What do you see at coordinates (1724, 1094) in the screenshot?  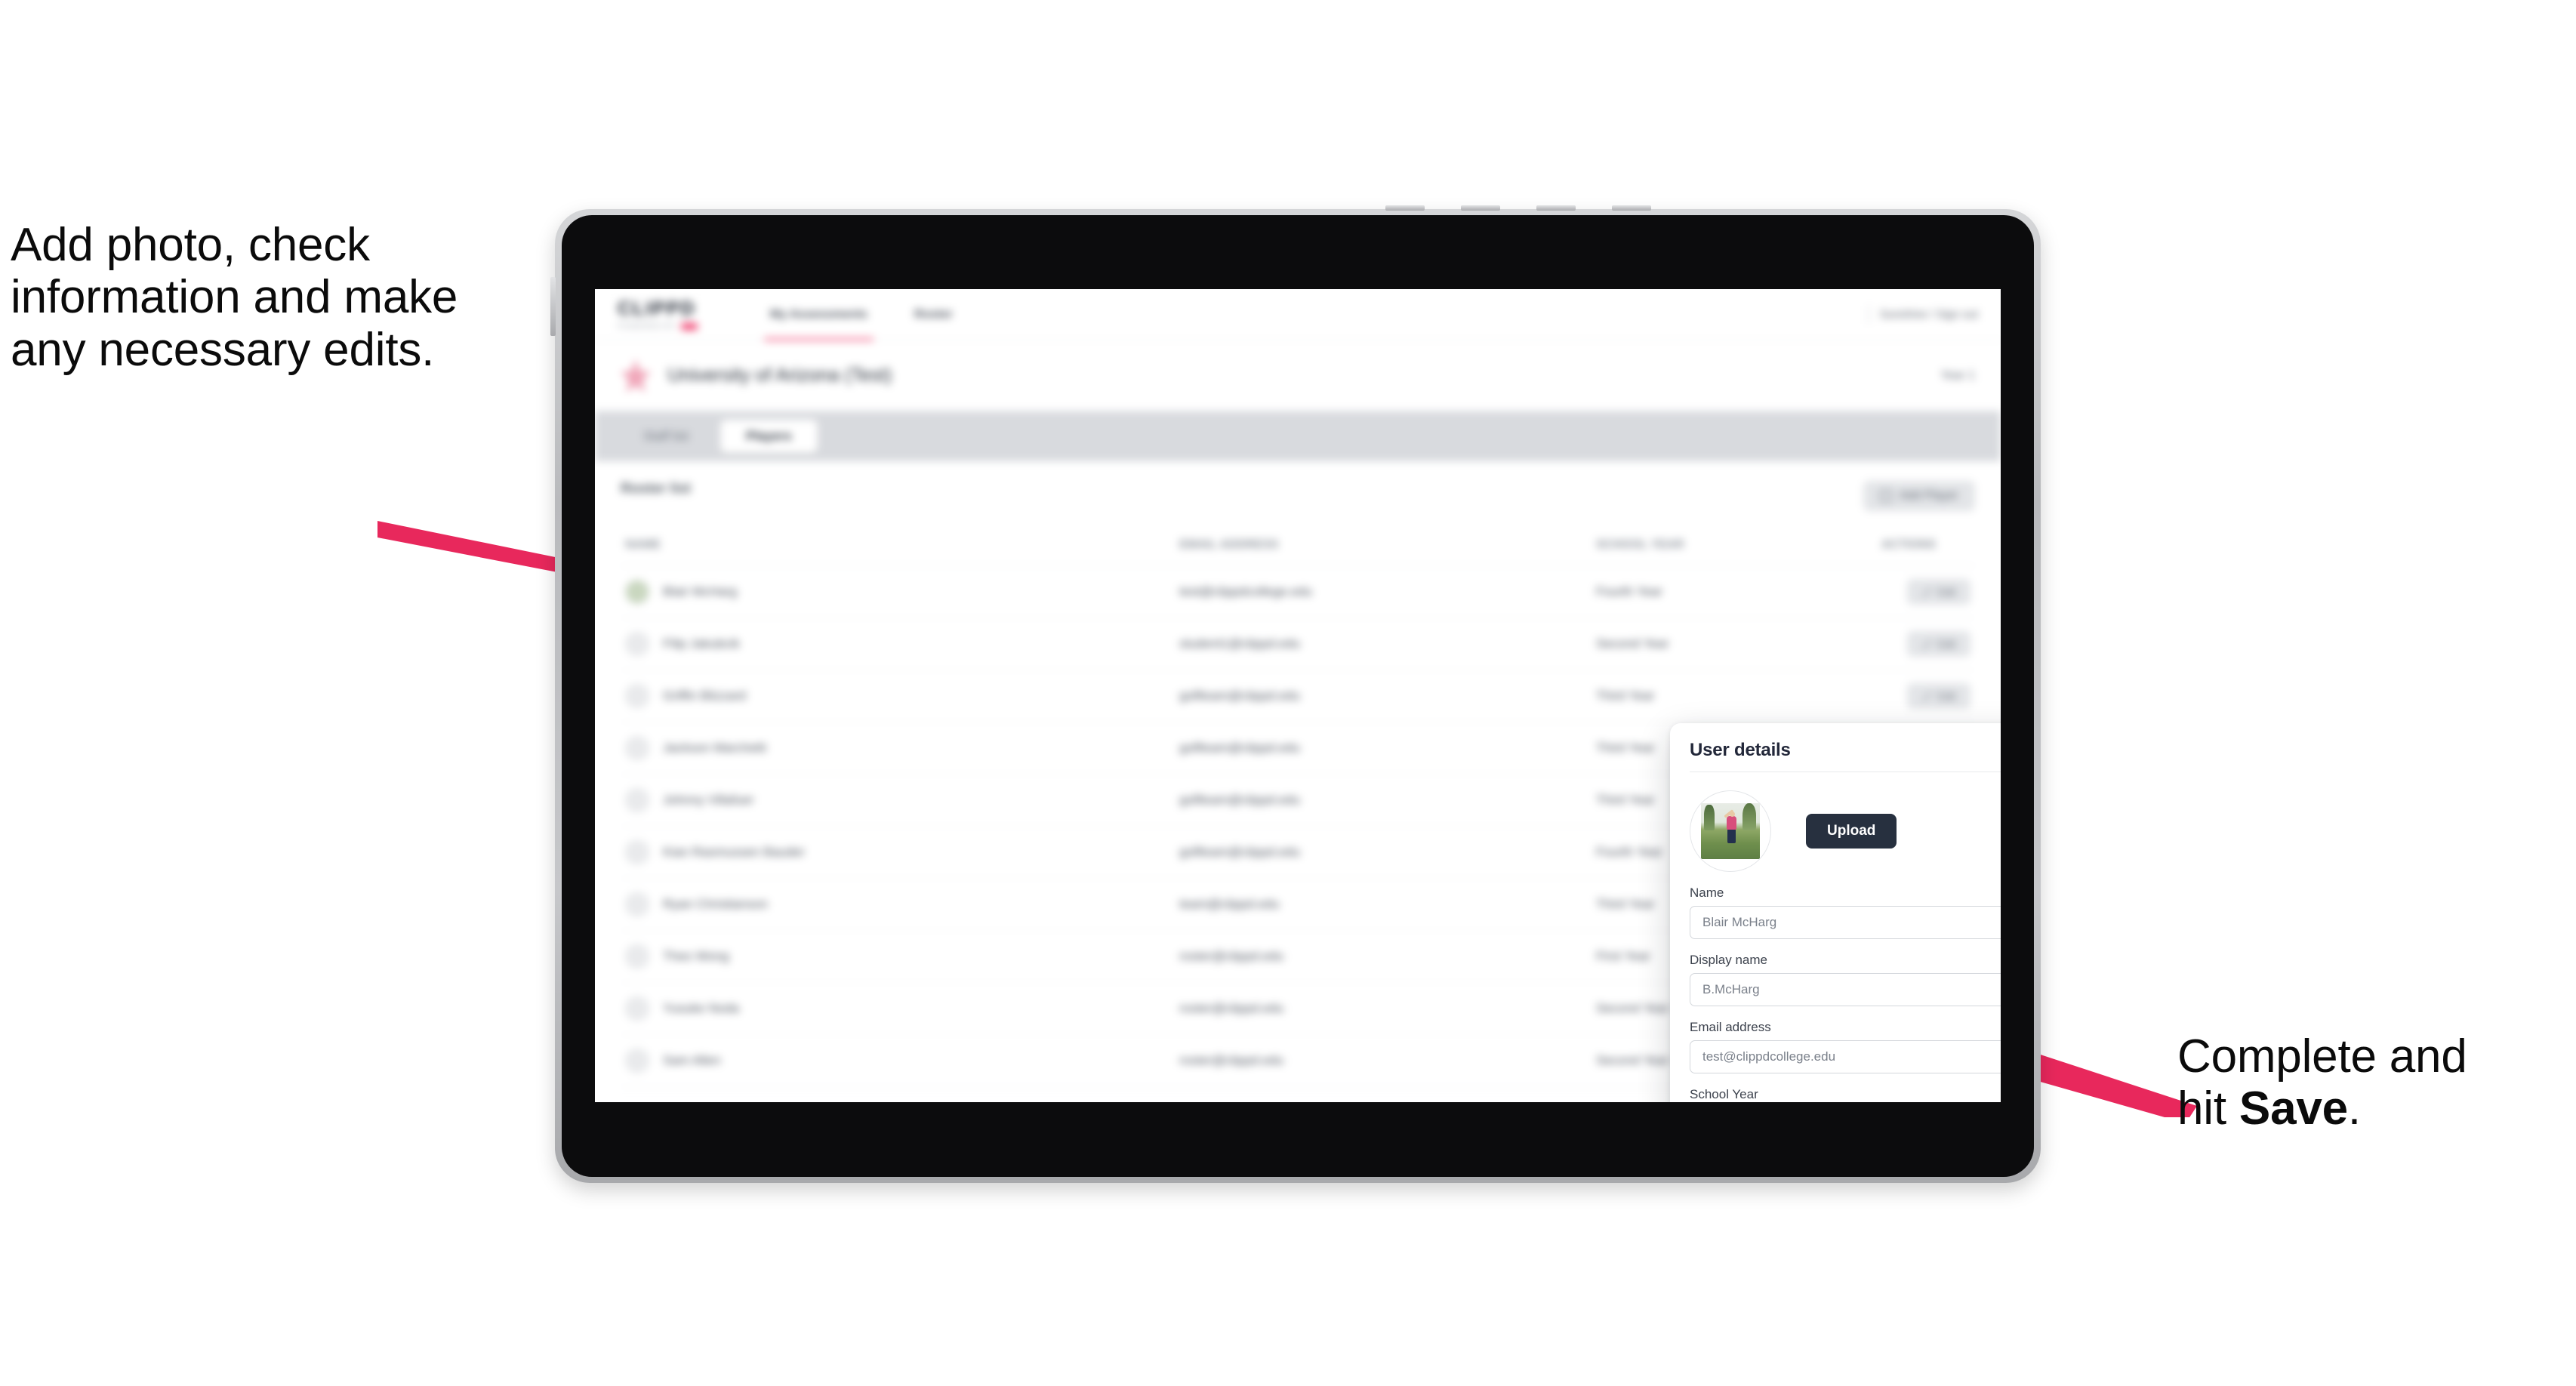 I see `field-school-year-label: School Year` at bounding box center [1724, 1094].